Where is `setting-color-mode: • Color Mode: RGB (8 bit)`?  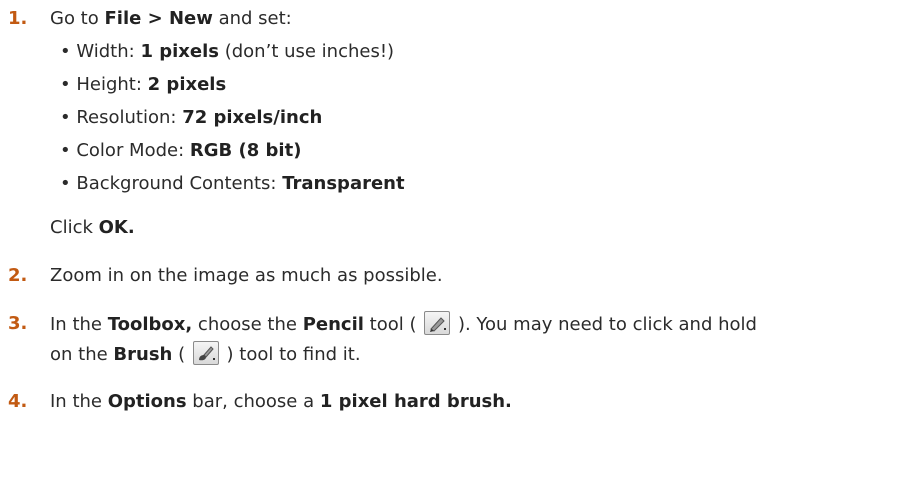 setting-color-mode: • Color Mode: RGB (8 bit) is located at coordinates (181, 150).